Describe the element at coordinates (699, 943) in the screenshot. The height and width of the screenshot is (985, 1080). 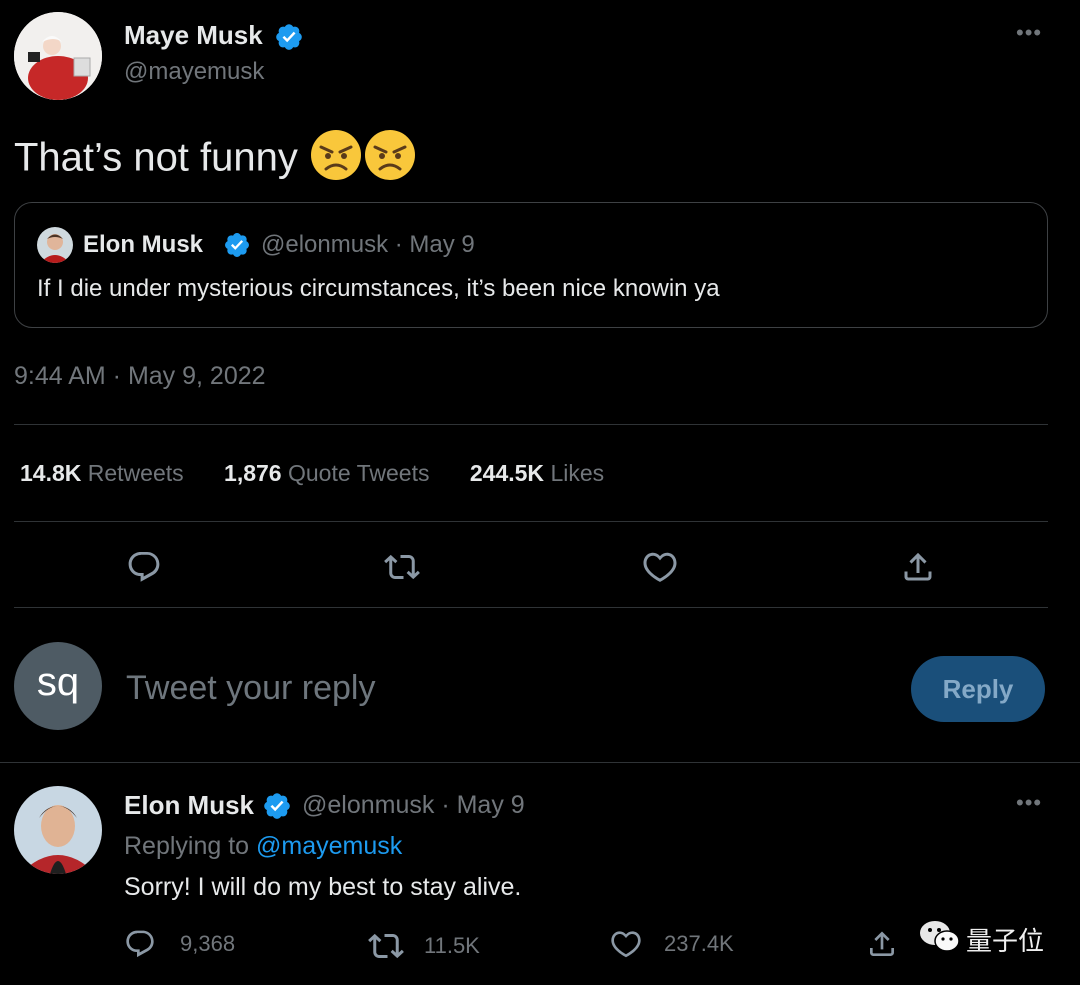
I see `reply-like-count: 237.4K` at that location.